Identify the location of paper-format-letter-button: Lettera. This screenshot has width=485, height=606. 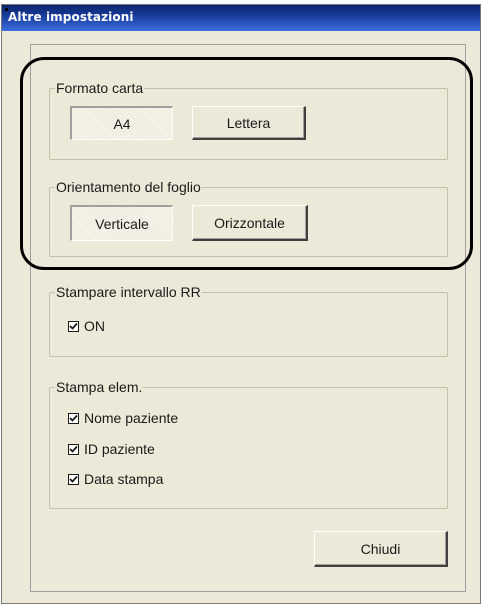
(249, 123).